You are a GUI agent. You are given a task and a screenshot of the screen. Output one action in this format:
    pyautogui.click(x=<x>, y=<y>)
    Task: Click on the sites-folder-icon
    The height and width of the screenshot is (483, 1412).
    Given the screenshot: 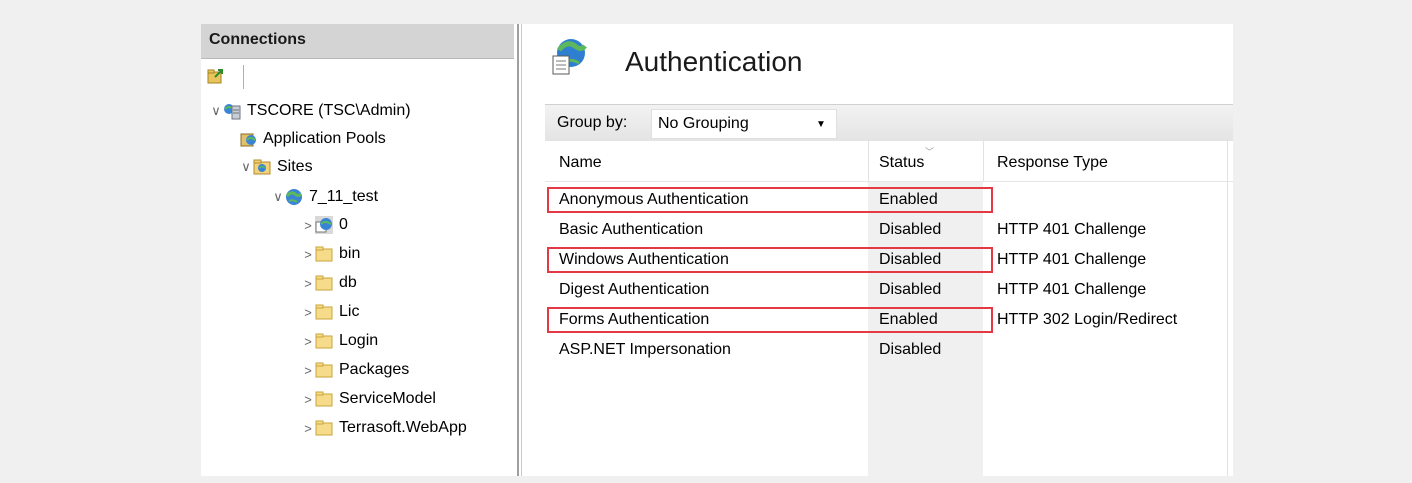 What is the action you would take?
    pyautogui.click(x=262, y=167)
    